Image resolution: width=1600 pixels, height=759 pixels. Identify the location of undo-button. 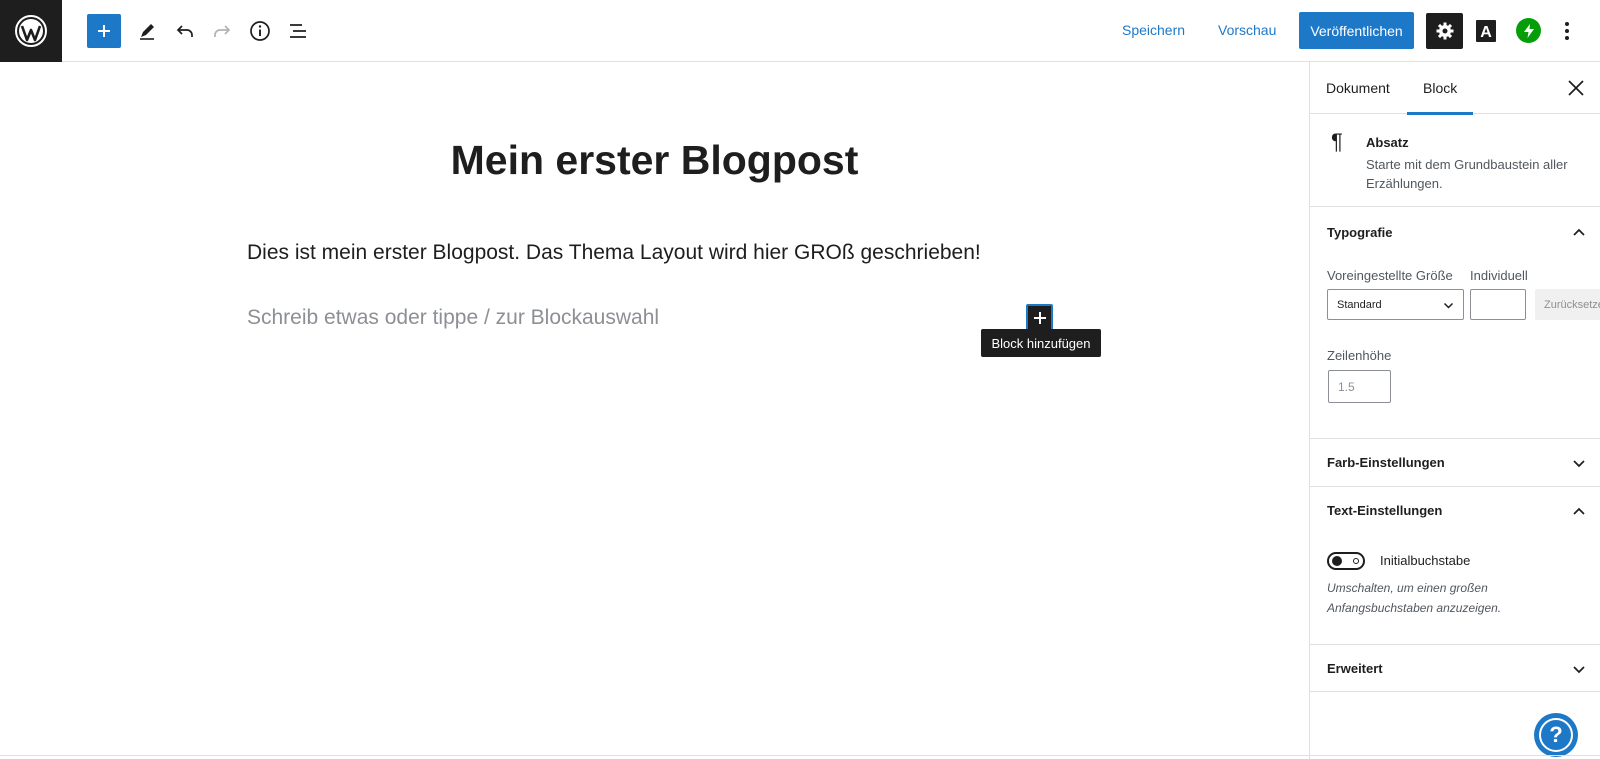
(185, 31).